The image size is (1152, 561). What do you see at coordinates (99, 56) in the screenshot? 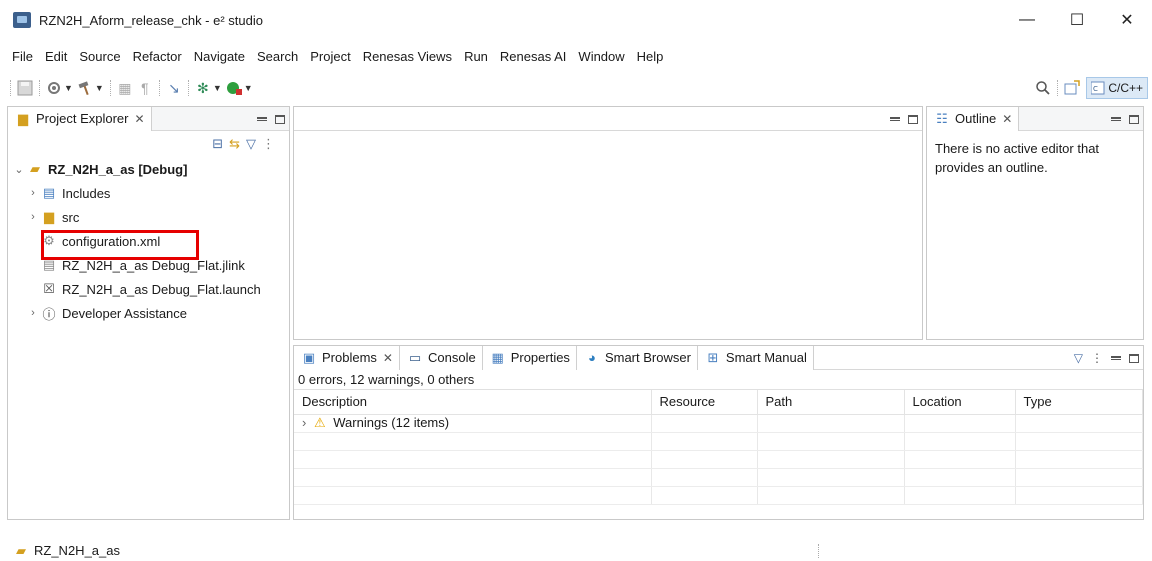
I see `menu-source: Source` at bounding box center [99, 56].